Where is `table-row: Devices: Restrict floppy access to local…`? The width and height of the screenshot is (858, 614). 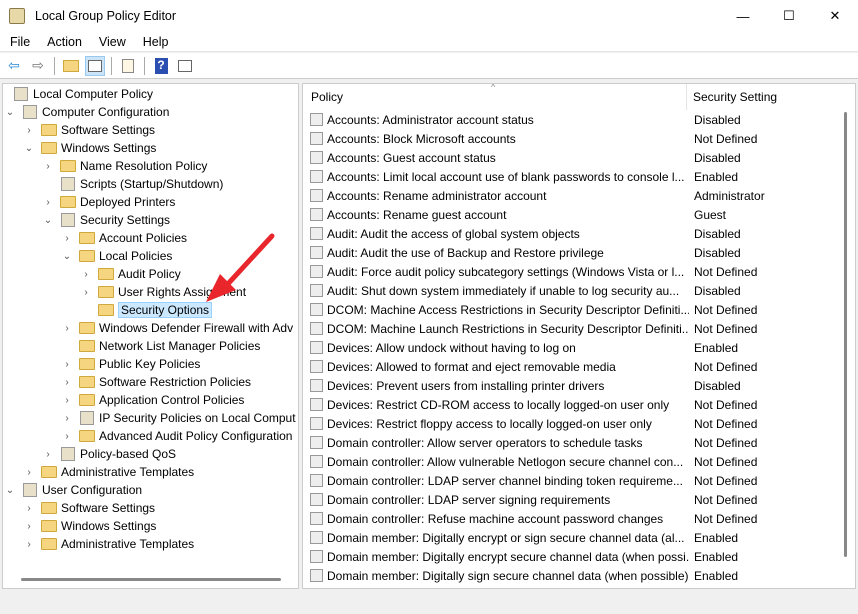
table-row: Devices: Restrict floppy access to local… is located at coordinates (570, 423).